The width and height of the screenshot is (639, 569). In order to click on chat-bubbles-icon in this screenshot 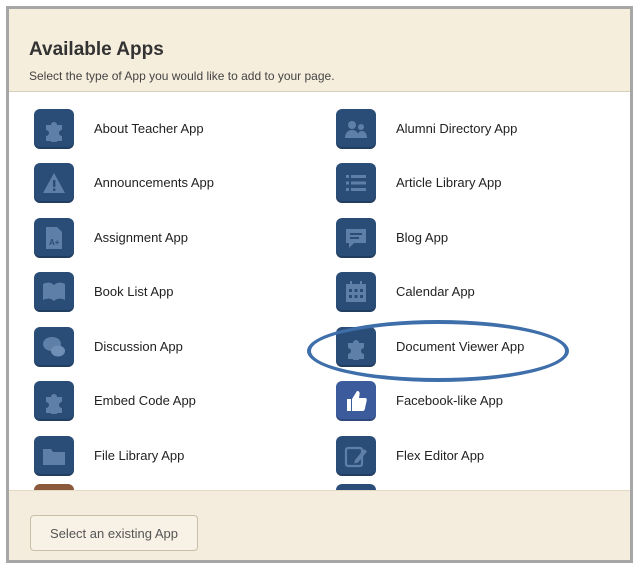, I will do `click(54, 347)`.